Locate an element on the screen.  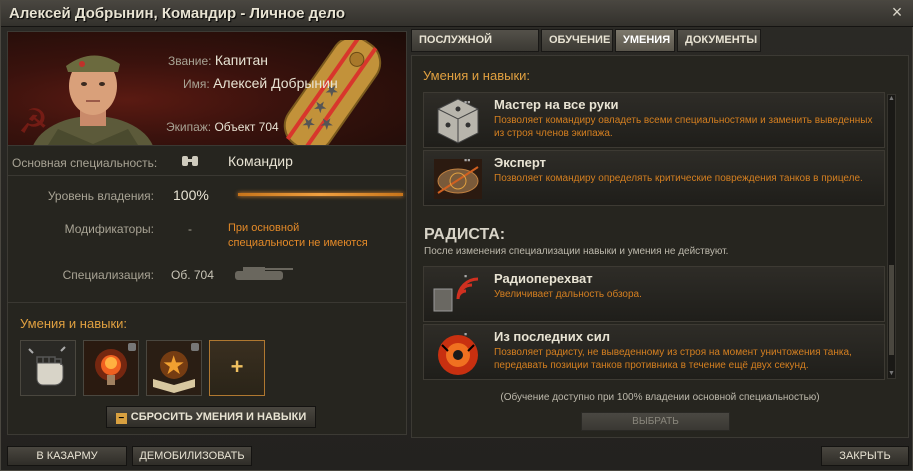
rank-row: Звание: Капитан is located at coordinates (218, 60).